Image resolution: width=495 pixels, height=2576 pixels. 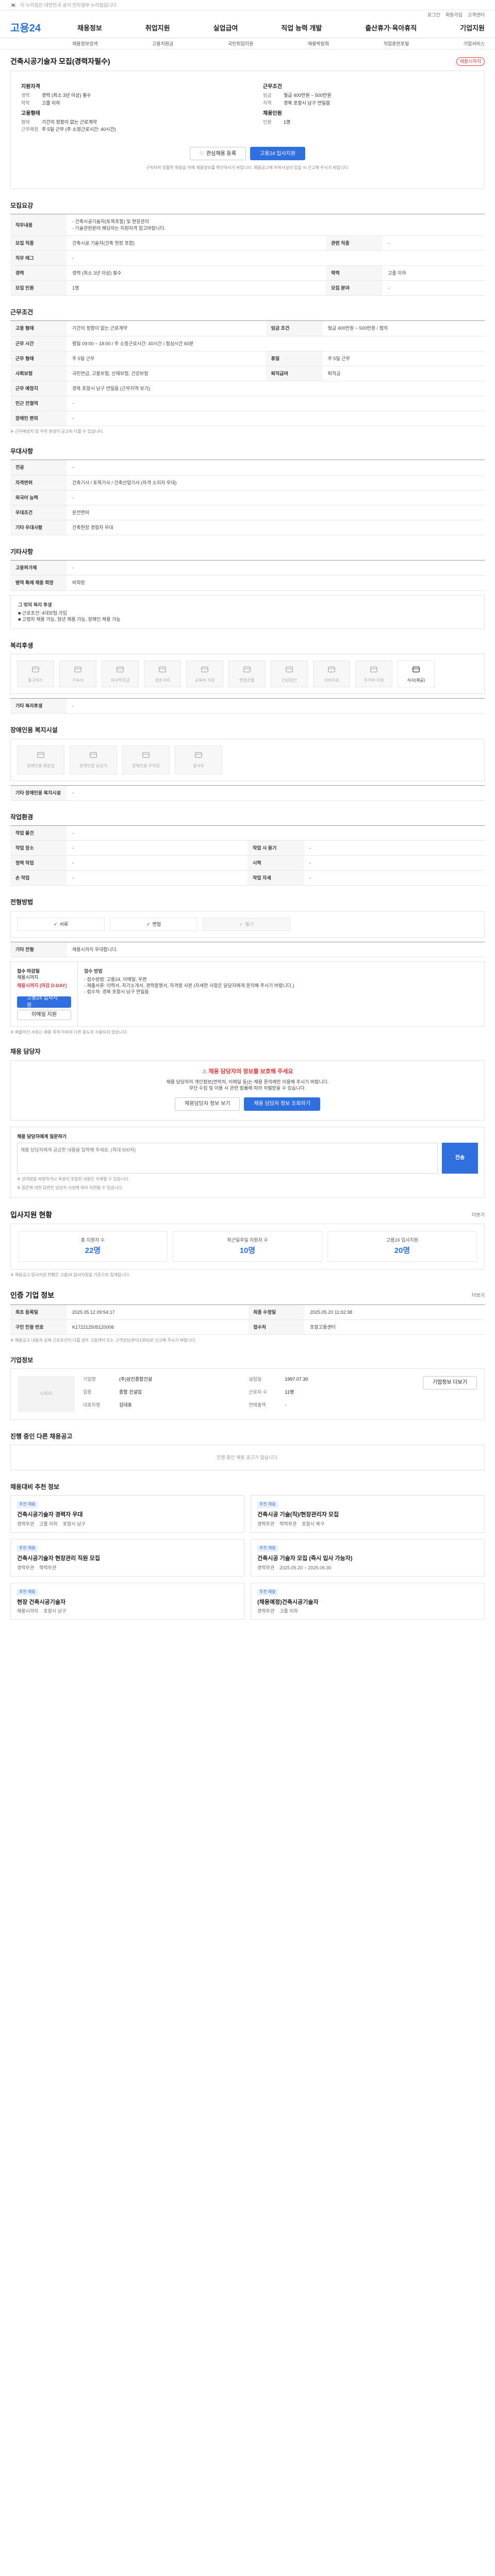 I want to click on subnav-item-3: 채용박람회, so click(x=318, y=44).